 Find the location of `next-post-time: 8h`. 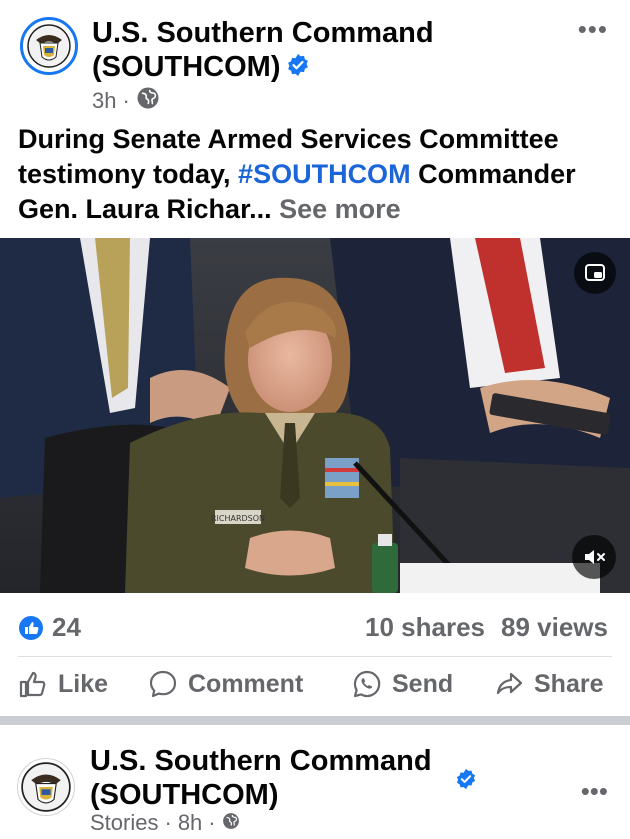

next-post-time: 8h is located at coordinates (190, 823).